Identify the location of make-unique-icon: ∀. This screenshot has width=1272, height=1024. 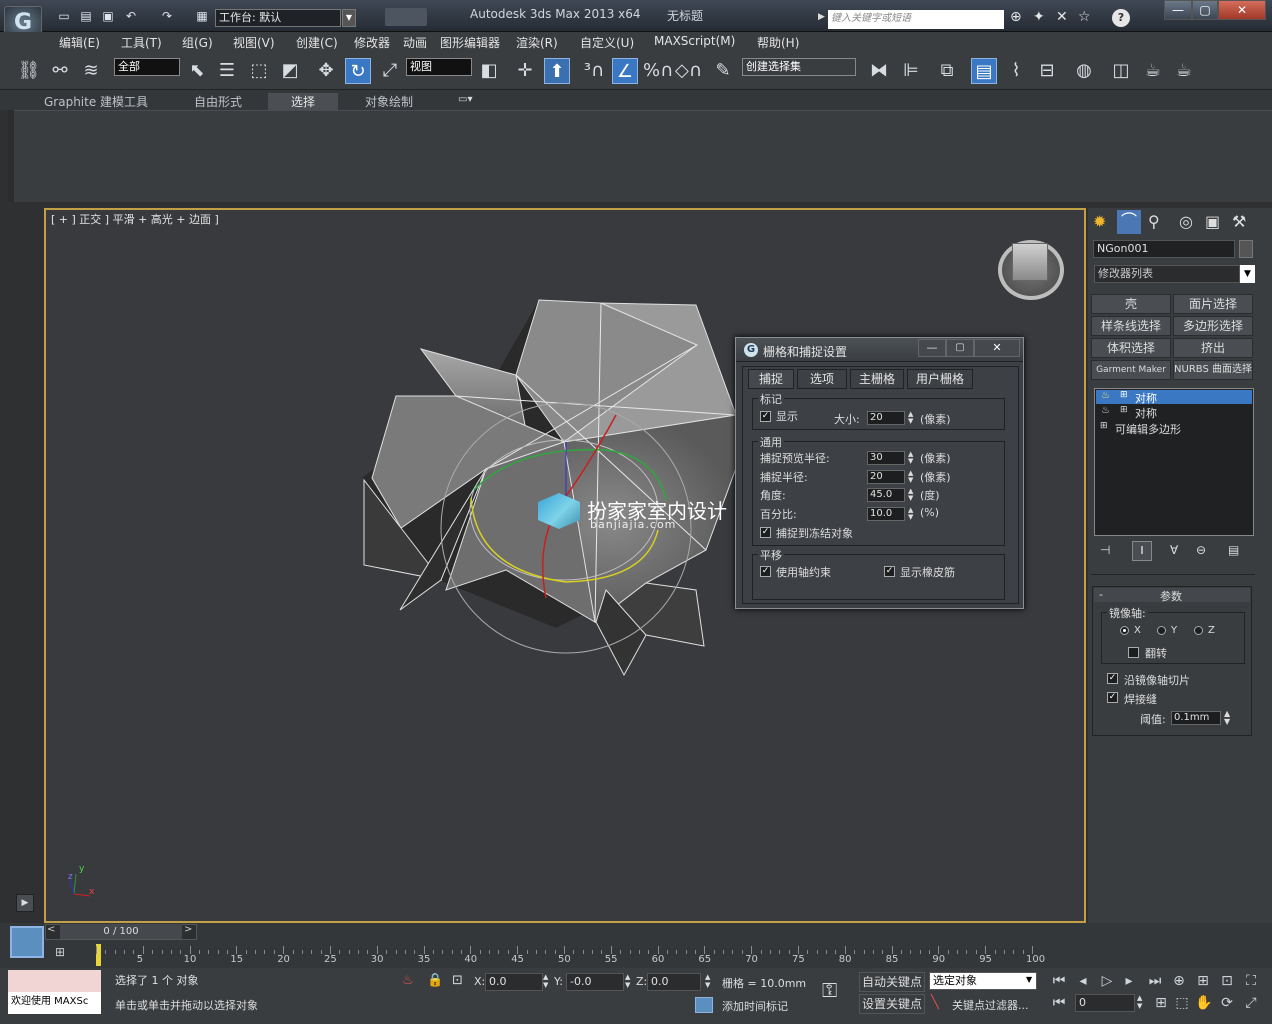
(1174, 550).